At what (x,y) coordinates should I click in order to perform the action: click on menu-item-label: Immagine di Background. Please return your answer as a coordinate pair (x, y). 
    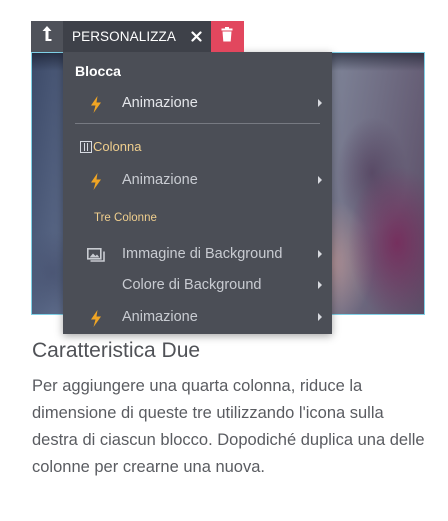
    Looking at the image, I should click on (202, 254).